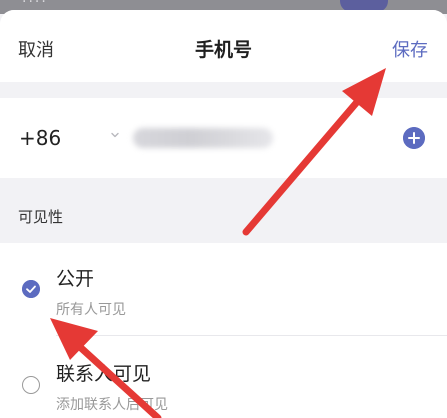 Image resolution: width=447 pixels, height=418 pixels. What do you see at coordinates (75, 279) in the screenshot?
I see `option-label: 公开` at bounding box center [75, 279].